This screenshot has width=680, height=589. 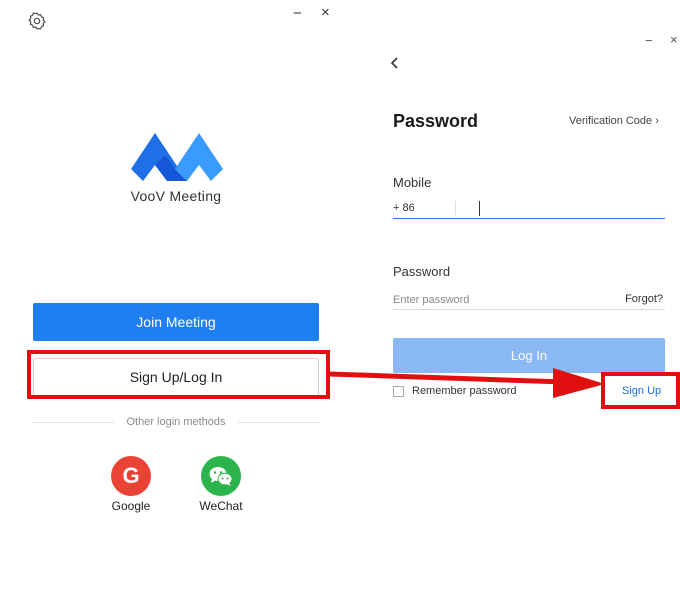 I want to click on wechat-icon, so click(x=221, y=476).